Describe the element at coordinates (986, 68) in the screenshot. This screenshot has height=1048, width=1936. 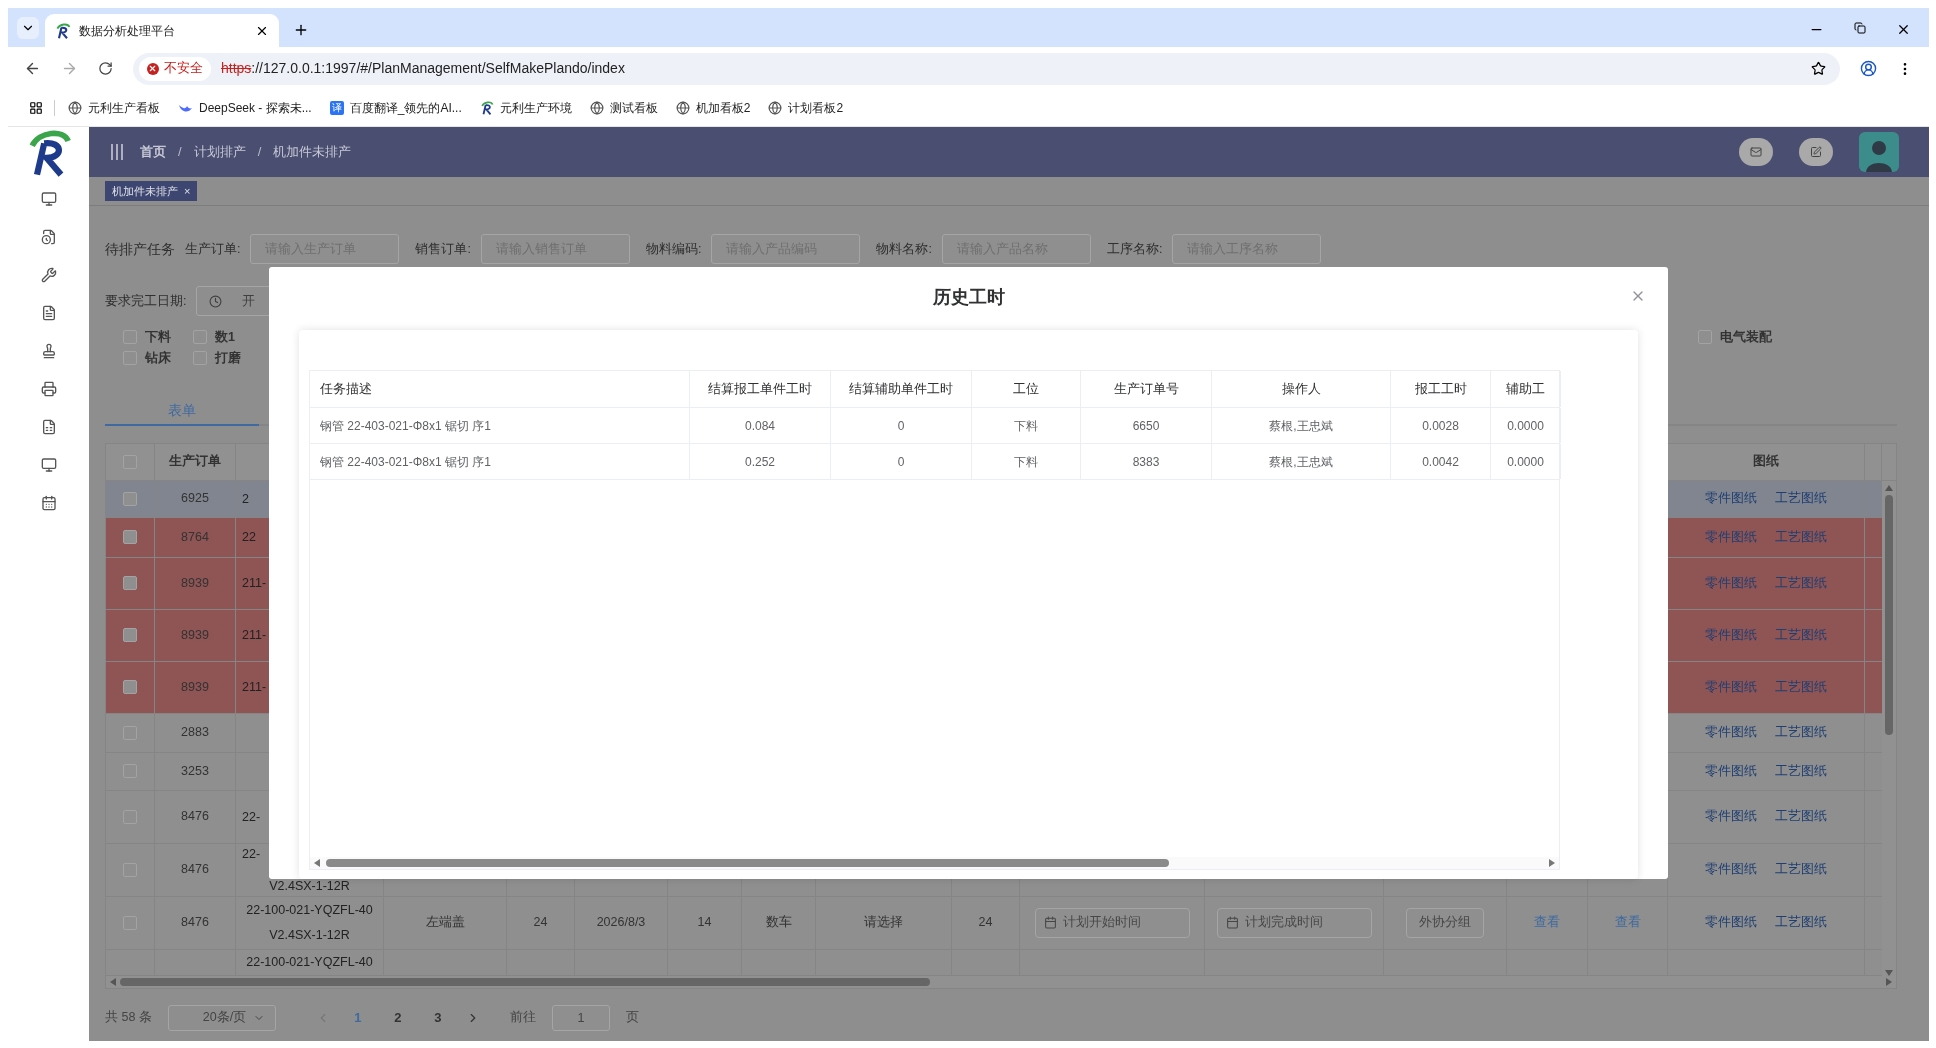
I see `address-bar: 不安全 https://127.0.0.1:1997/#/PlanManagement/SelfMakePlando/index` at that location.